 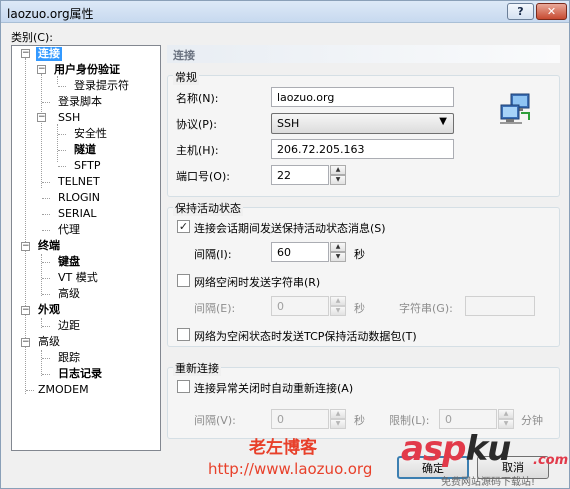 What do you see at coordinates (520, 11) in the screenshot?
I see `help-button: ?` at bounding box center [520, 11].